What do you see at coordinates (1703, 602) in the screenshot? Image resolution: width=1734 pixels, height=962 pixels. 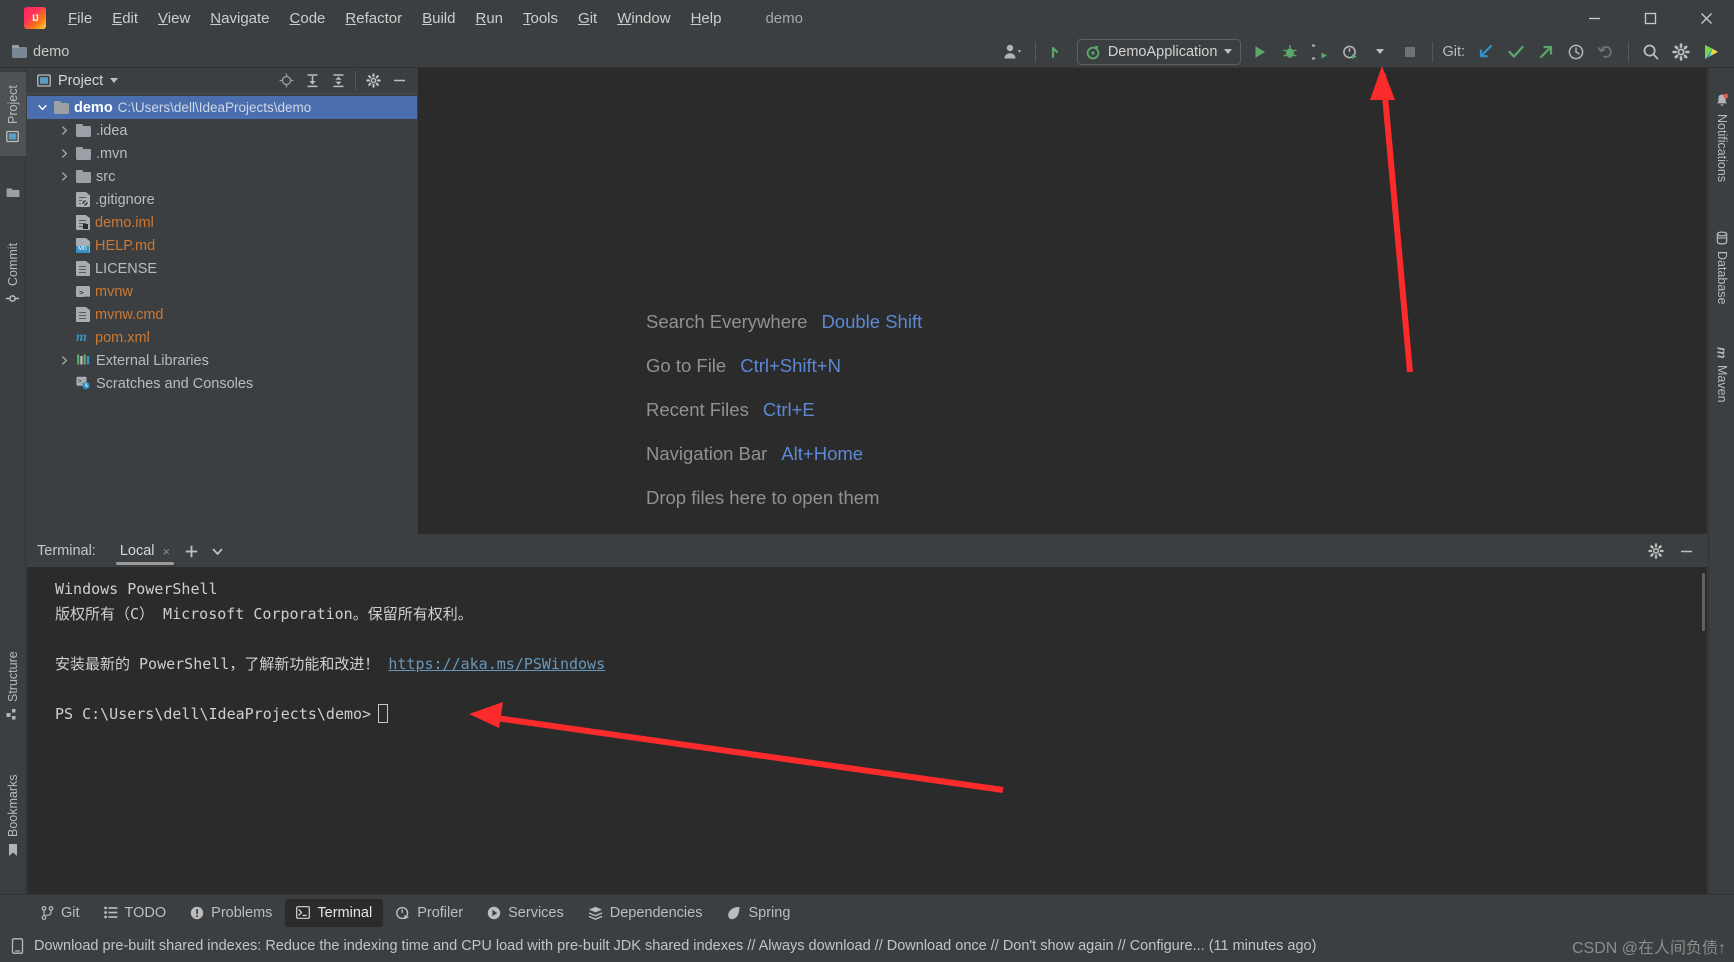 I see `terminal-scrollbar` at bounding box center [1703, 602].